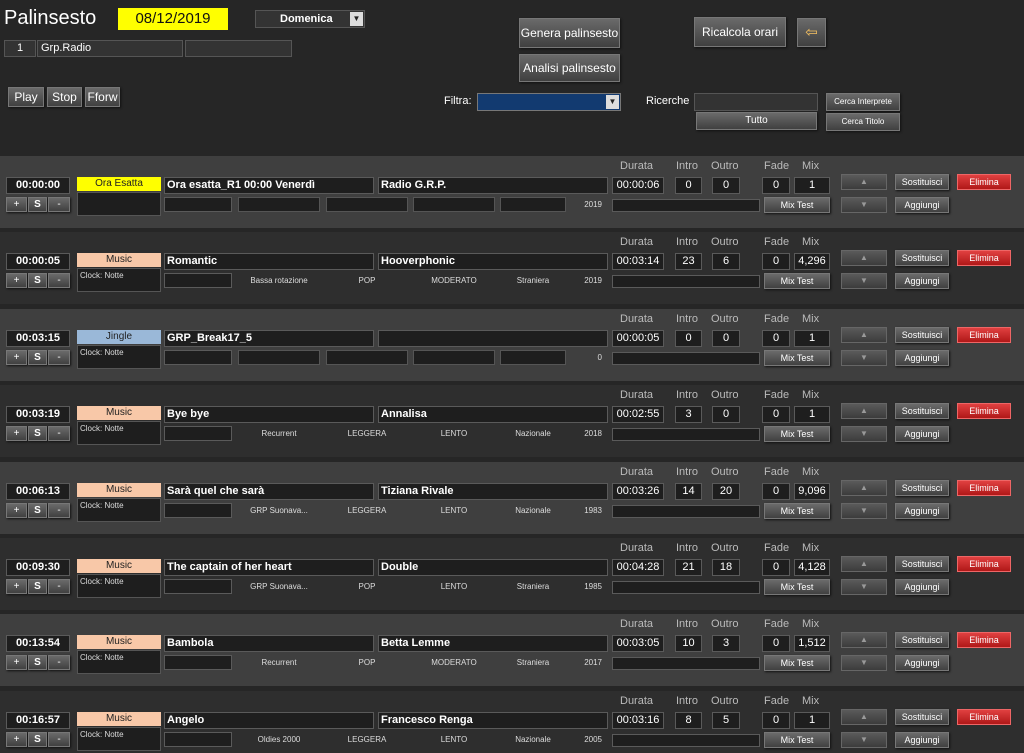 The height and width of the screenshot is (753, 1024). Describe the element at coordinates (638, 720) in the screenshot. I see `durata-field: 00:03:16` at that location.